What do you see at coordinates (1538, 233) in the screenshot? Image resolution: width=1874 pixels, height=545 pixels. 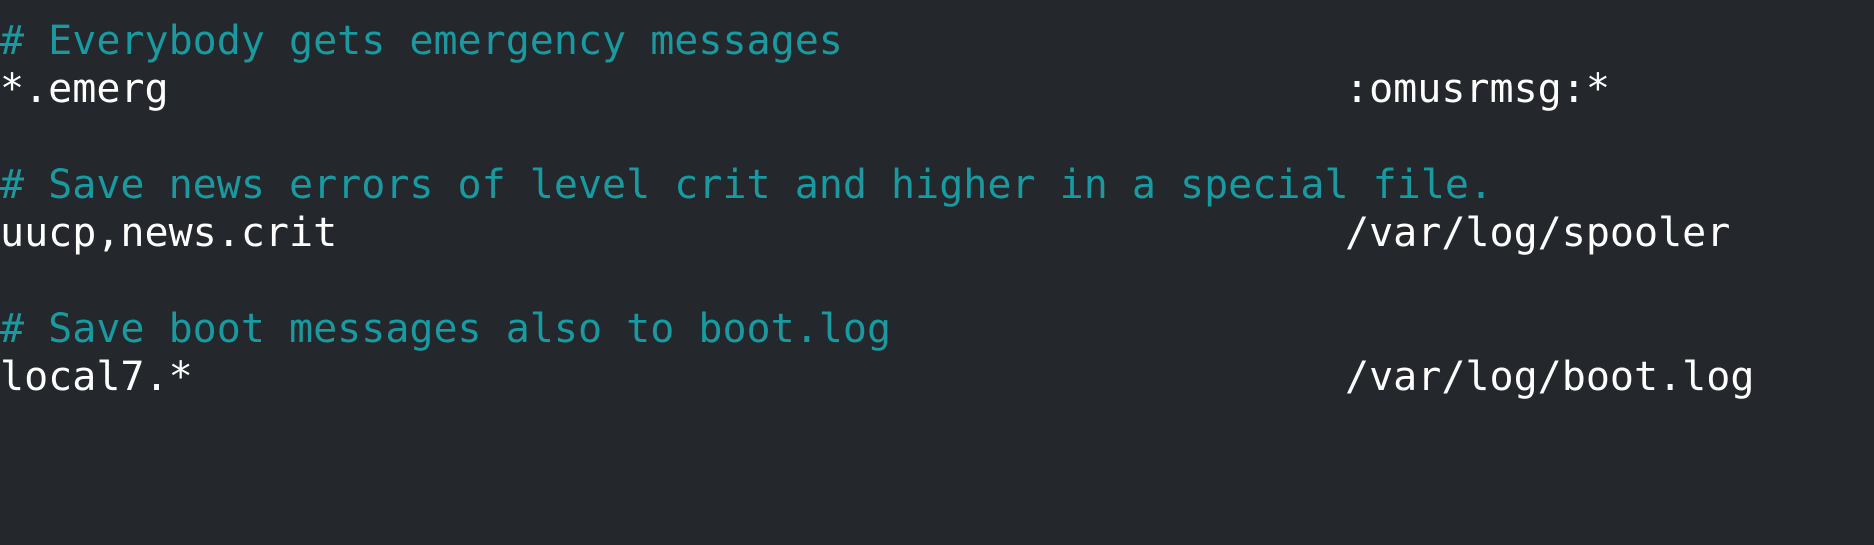 I see `action-text: /var/log/spooler` at bounding box center [1538, 233].